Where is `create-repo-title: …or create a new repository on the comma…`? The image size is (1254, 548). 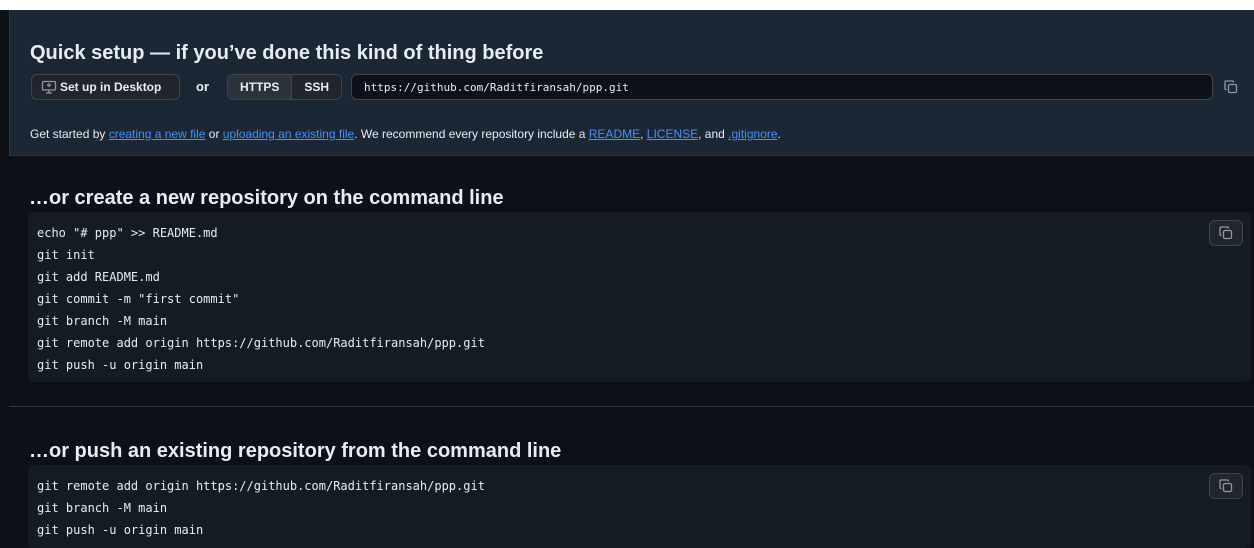 create-repo-title: …or create a new repository on the comma… is located at coordinates (266, 198).